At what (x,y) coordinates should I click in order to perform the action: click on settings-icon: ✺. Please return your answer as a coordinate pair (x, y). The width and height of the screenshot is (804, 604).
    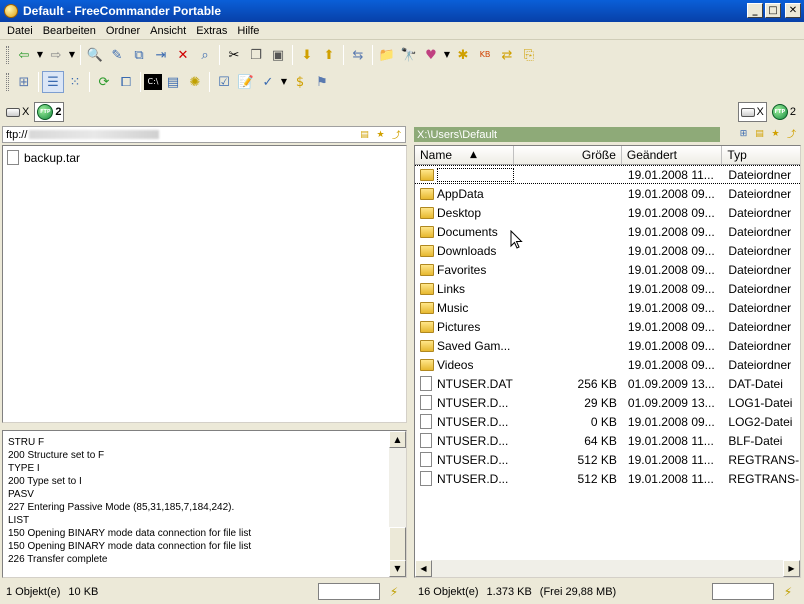
    Looking at the image, I should click on (195, 82).